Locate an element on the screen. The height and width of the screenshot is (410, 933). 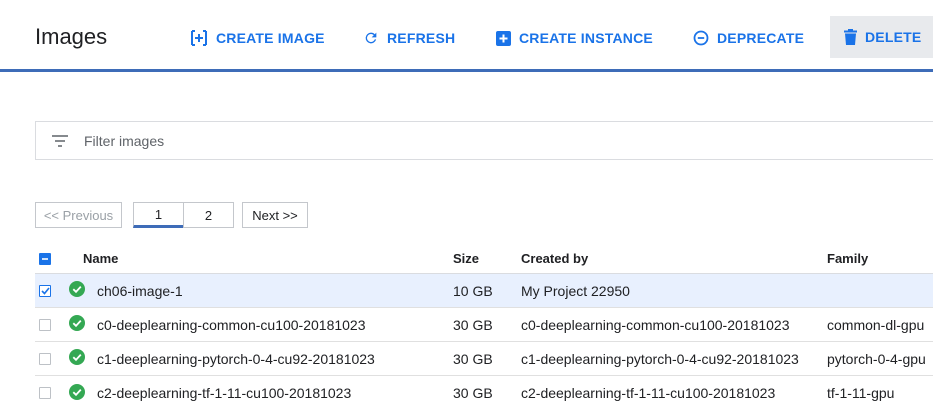
refresh-label: REFRESH is located at coordinates (421, 38).